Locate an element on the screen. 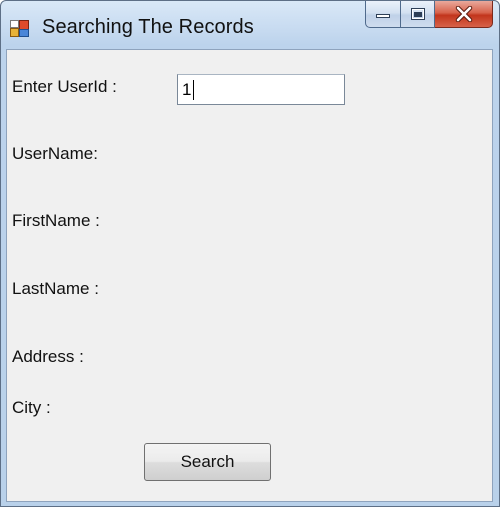 The width and height of the screenshot is (500, 507). search-button: Search is located at coordinates (207, 462).